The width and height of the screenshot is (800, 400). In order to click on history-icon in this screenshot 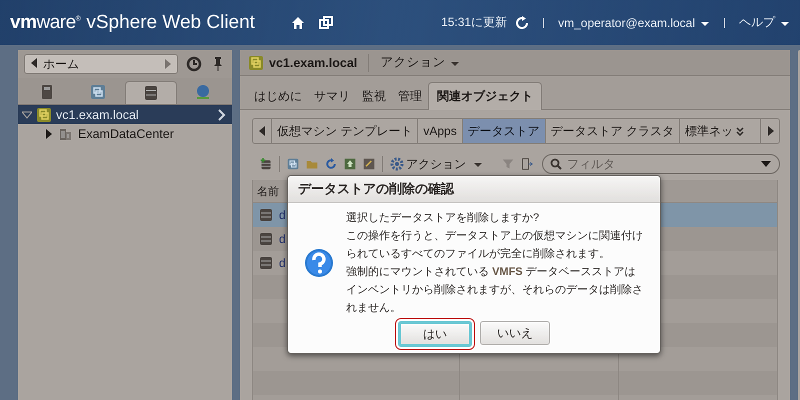, I will do `click(194, 64)`.